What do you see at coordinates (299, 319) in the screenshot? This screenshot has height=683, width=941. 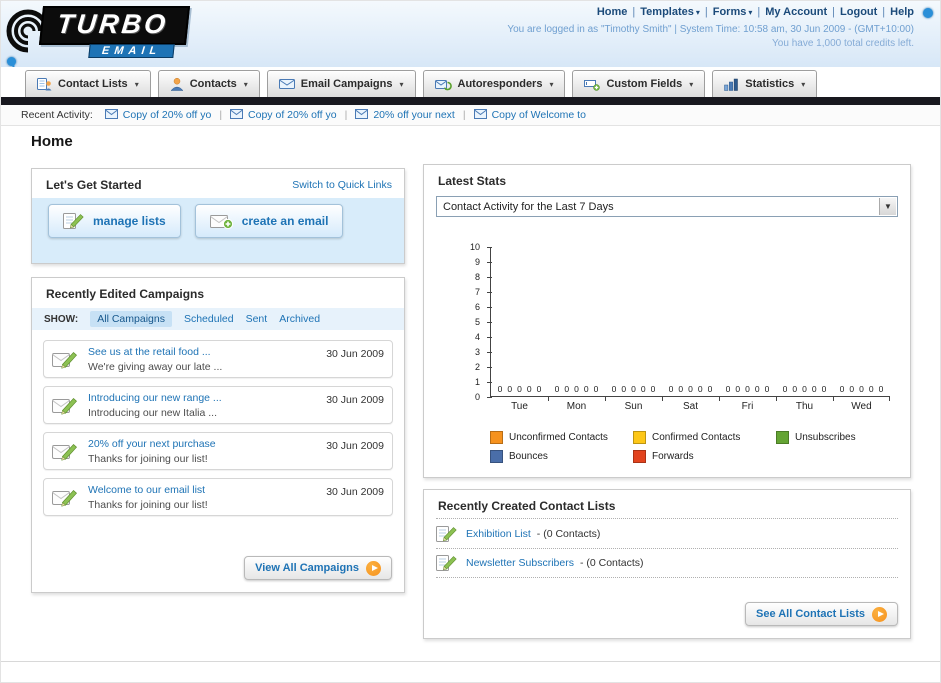 I see `filter-archived: Archived` at bounding box center [299, 319].